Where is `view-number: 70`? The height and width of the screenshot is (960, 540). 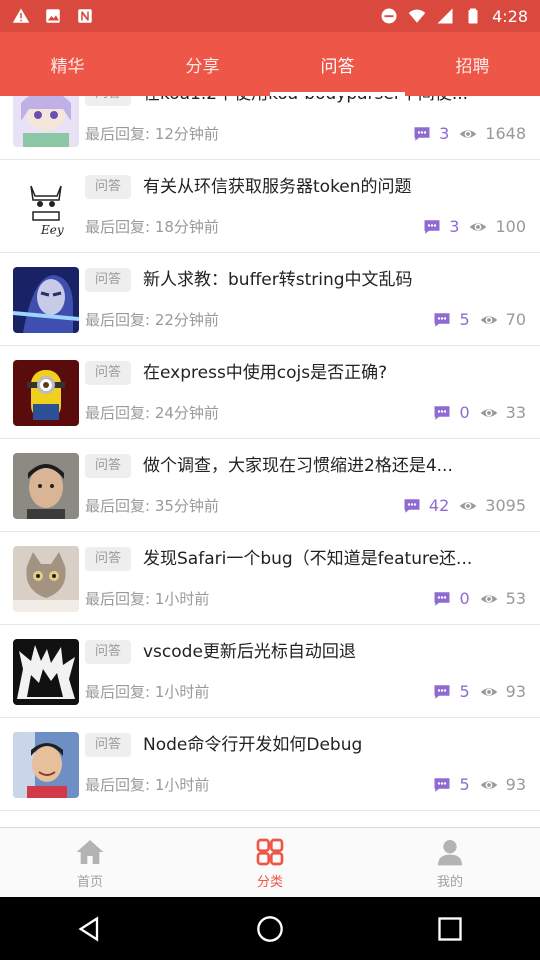
view-number: 70 is located at coordinates (515, 319).